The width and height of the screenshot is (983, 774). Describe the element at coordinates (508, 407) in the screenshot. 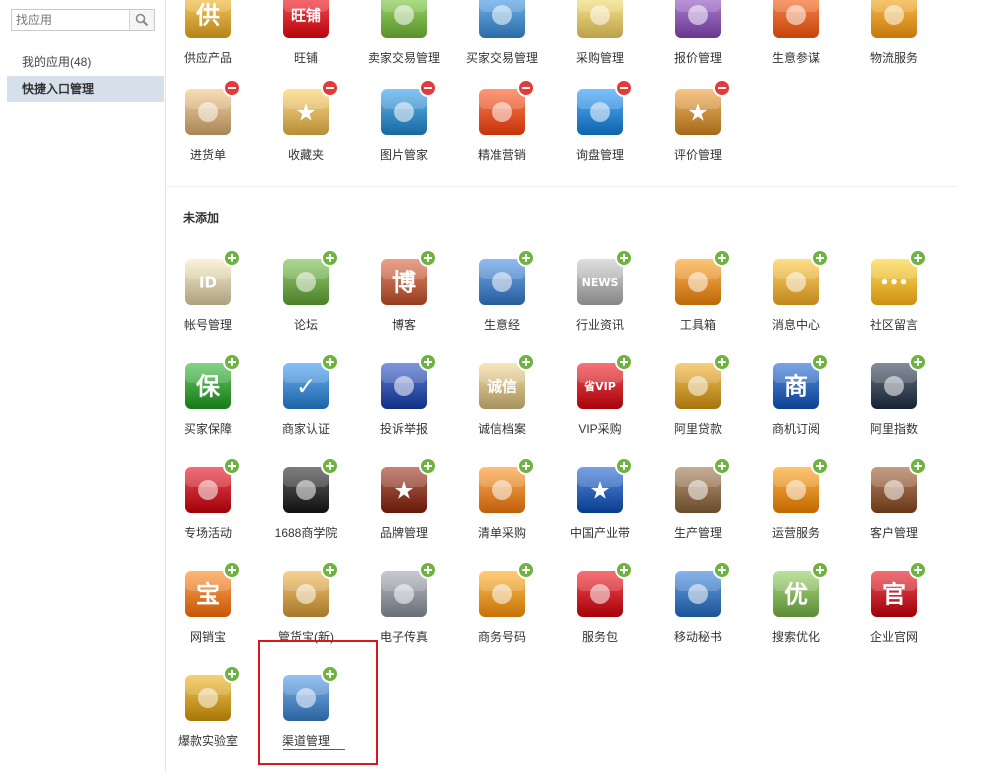

I see `app-tile: 诚信 诚信档案` at that location.